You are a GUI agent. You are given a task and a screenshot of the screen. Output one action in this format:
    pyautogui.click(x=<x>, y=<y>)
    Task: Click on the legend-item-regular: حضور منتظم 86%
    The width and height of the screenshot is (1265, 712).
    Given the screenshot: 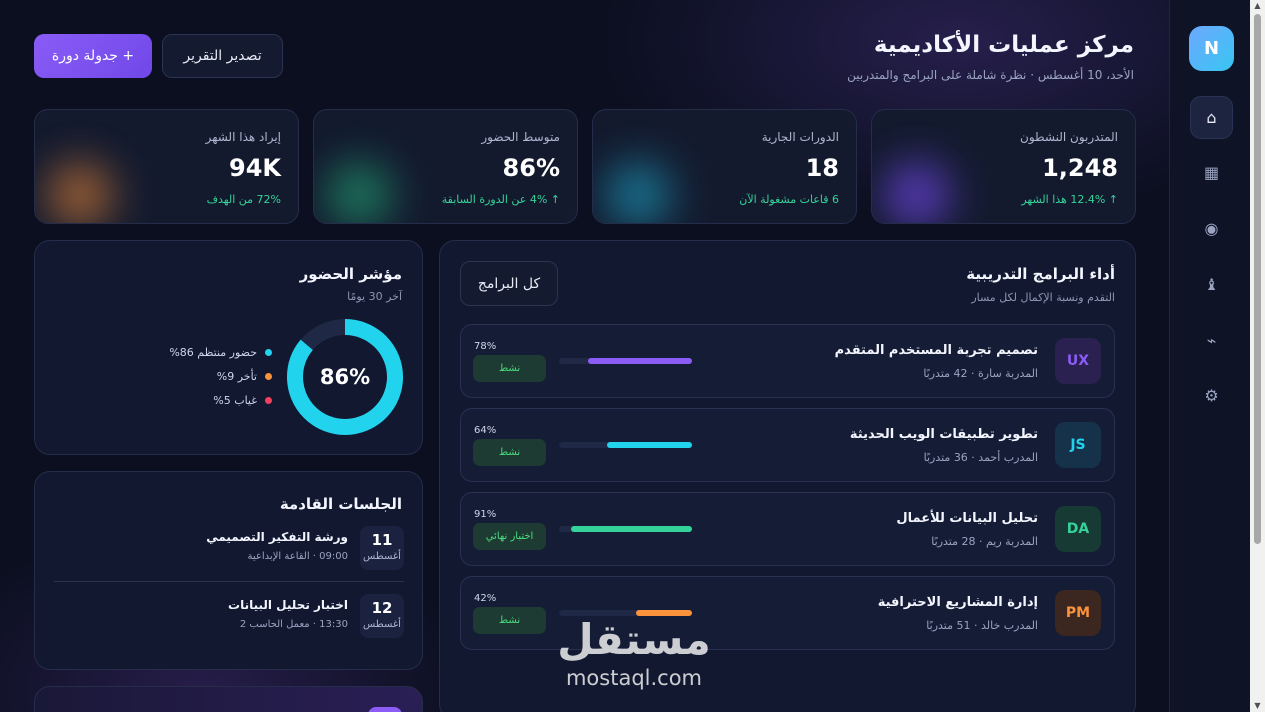 What is the action you would take?
    pyautogui.click(x=220, y=352)
    